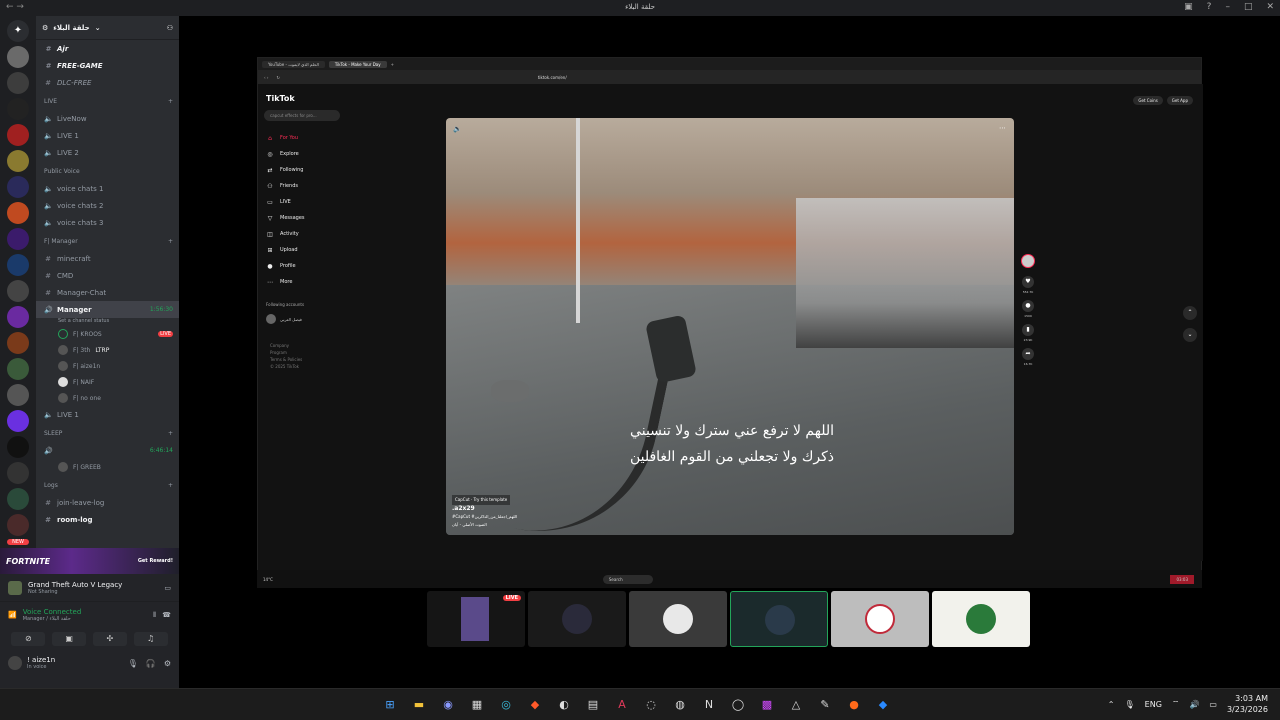 This screenshot has height=720, width=1280. What do you see at coordinates (89, 663) in the screenshot?
I see `user-row: ! aize1n In voice 🎙 🎧 ⚙` at bounding box center [89, 663].